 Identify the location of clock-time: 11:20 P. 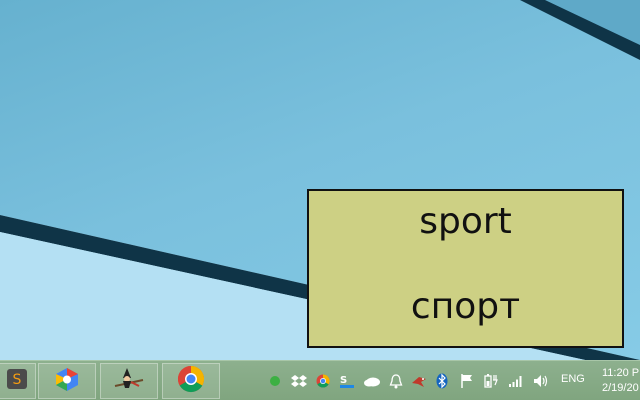
(621, 373).